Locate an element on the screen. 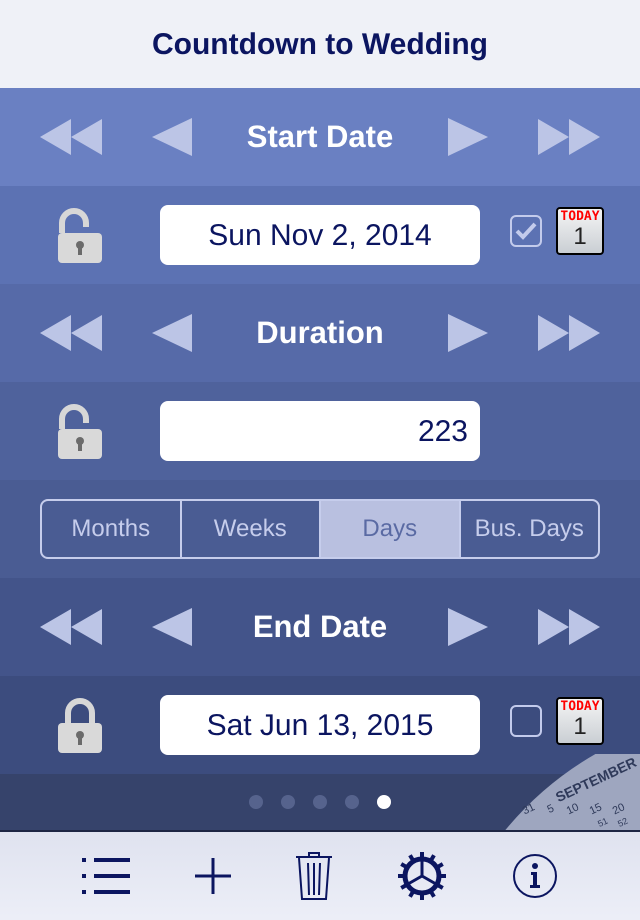  week-label: 52 is located at coordinates (623, 822).